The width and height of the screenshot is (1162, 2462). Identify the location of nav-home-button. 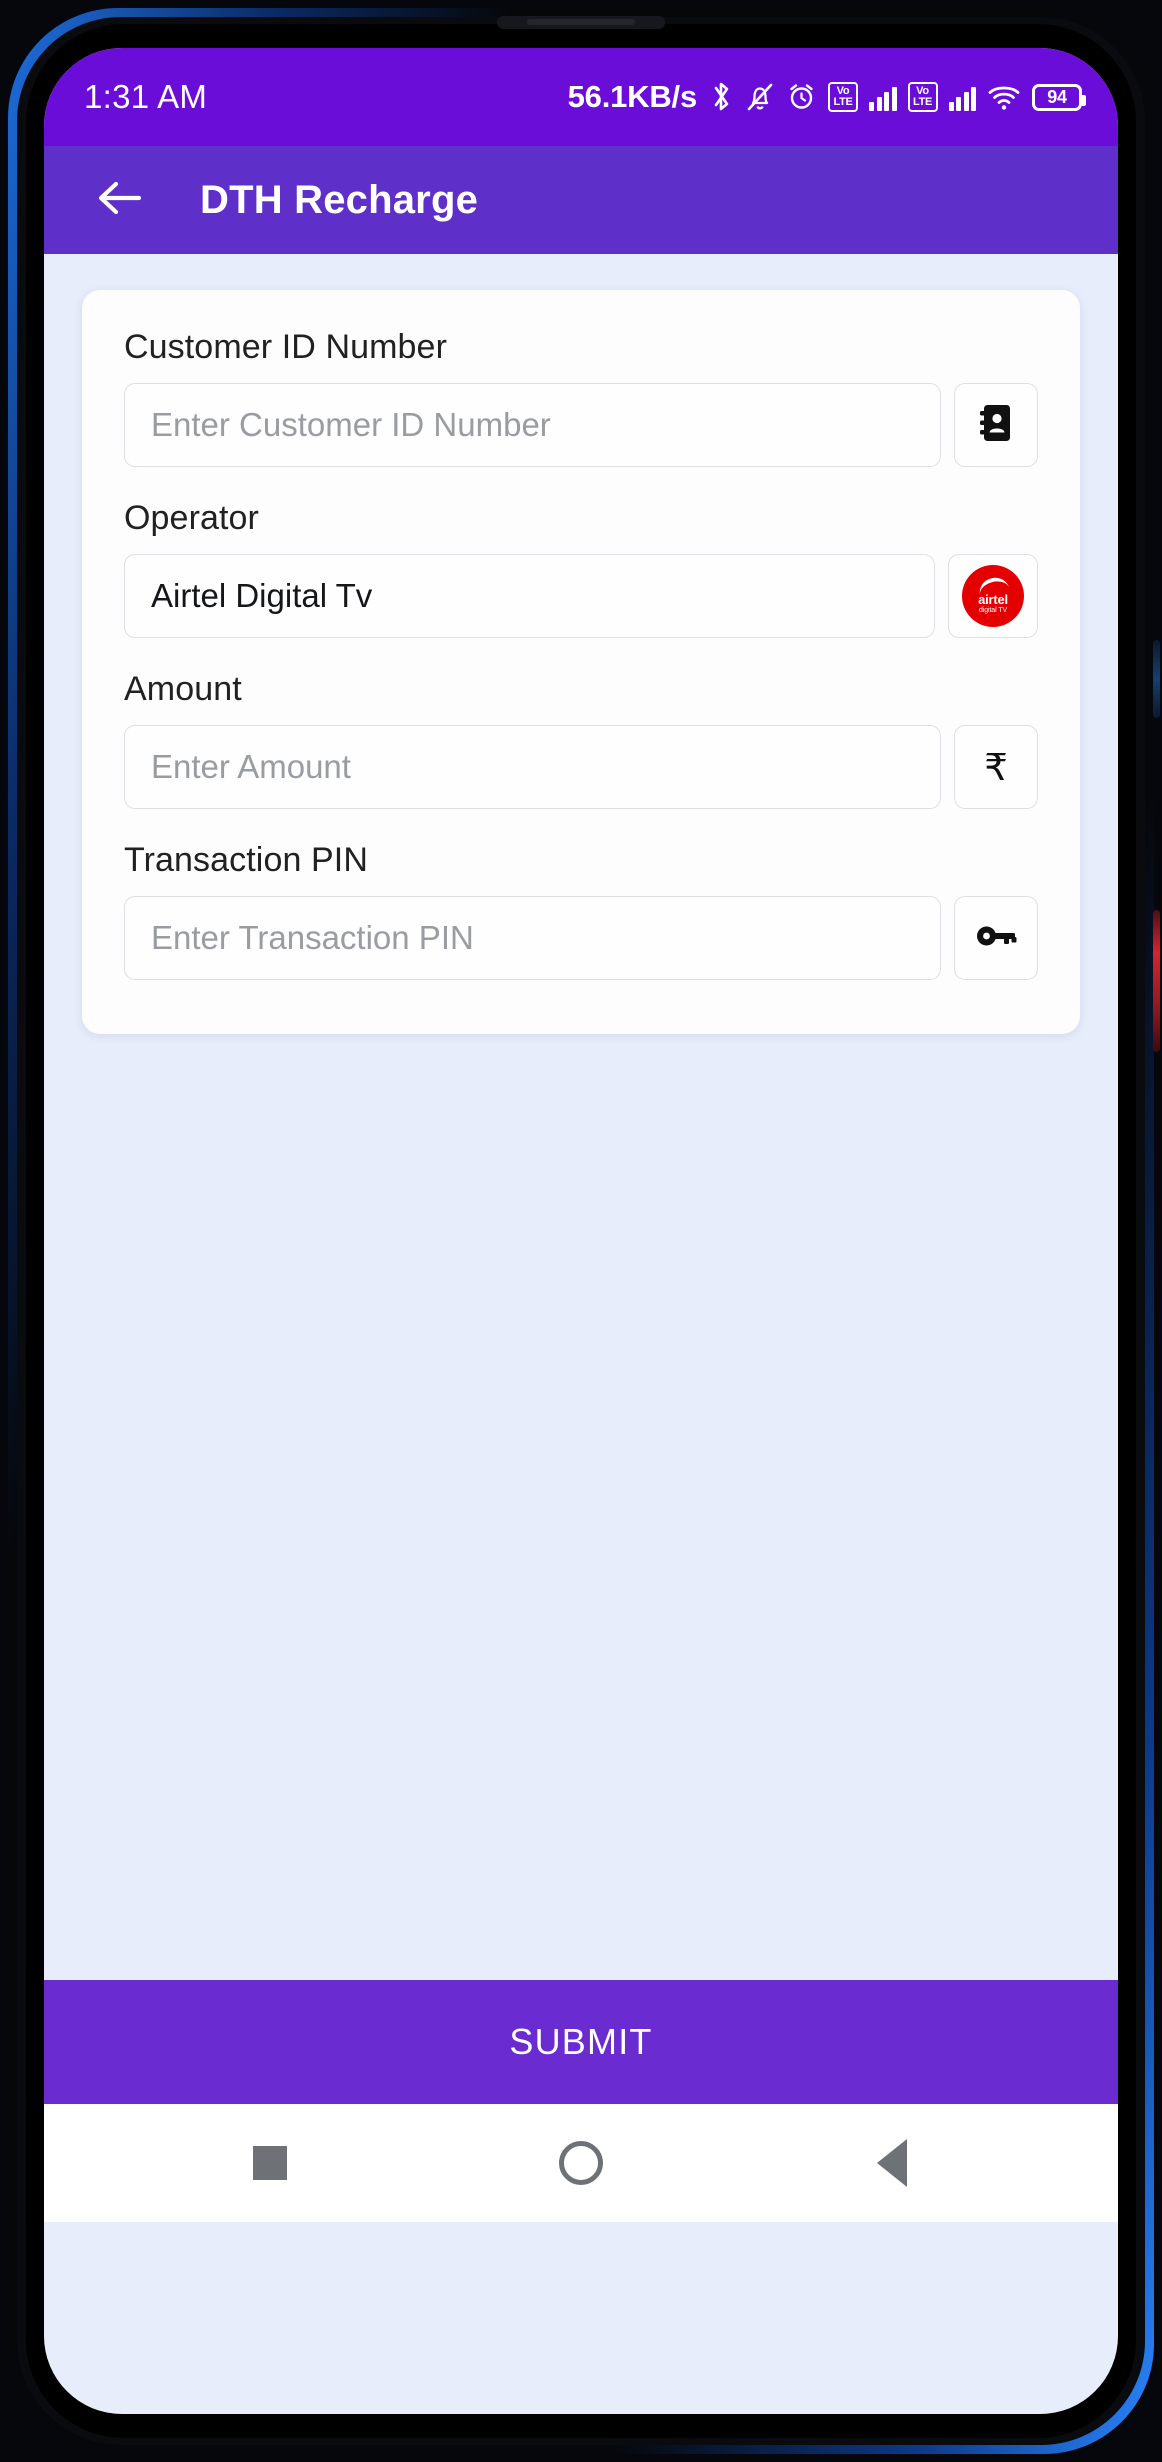
(581, 2163).